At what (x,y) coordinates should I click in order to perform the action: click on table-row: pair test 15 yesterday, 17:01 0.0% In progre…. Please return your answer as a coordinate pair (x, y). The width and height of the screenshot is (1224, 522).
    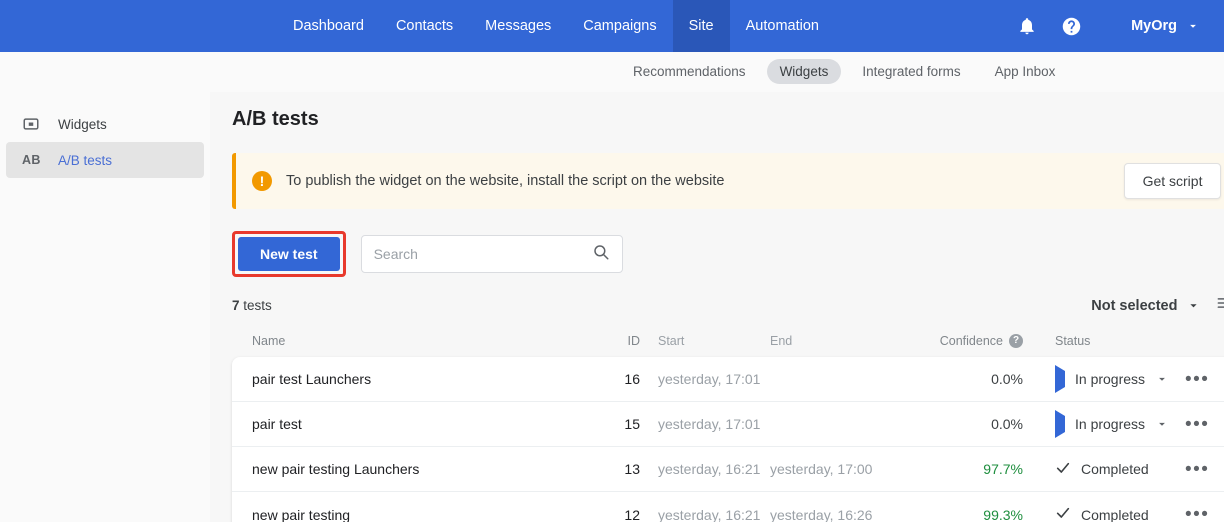
    Looking at the image, I should click on (728, 424).